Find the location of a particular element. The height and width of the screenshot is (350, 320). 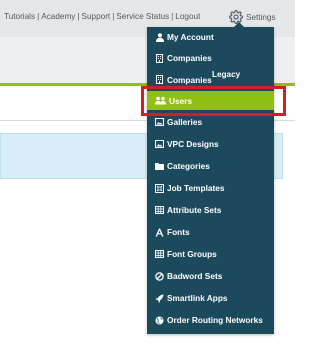

menu-item-label: Smartlink Apps is located at coordinates (197, 298).